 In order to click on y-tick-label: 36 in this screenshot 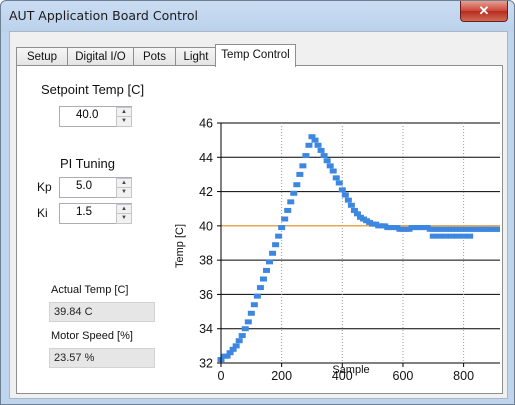, I will do `click(206, 295)`.